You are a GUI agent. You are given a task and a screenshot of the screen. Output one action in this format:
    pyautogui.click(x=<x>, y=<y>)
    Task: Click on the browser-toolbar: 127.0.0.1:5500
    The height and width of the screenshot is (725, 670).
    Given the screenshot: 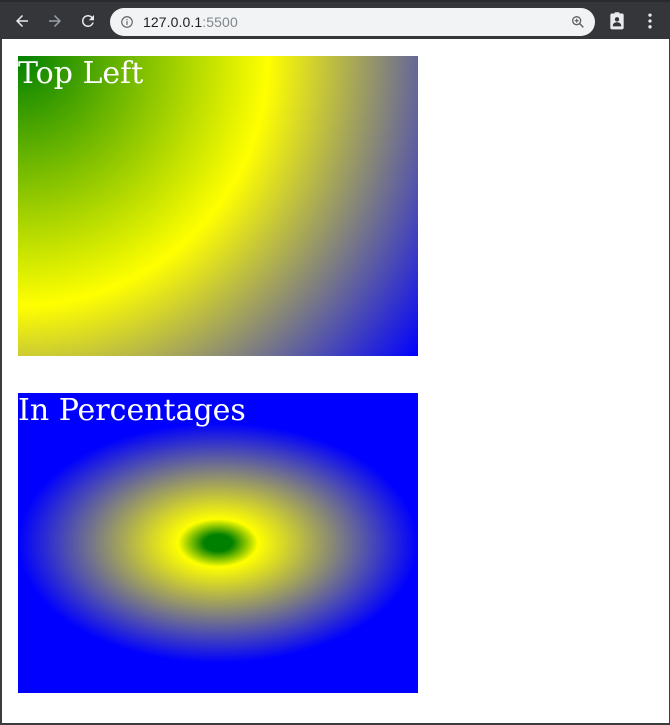 What is the action you would take?
    pyautogui.click(x=335, y=19)
    